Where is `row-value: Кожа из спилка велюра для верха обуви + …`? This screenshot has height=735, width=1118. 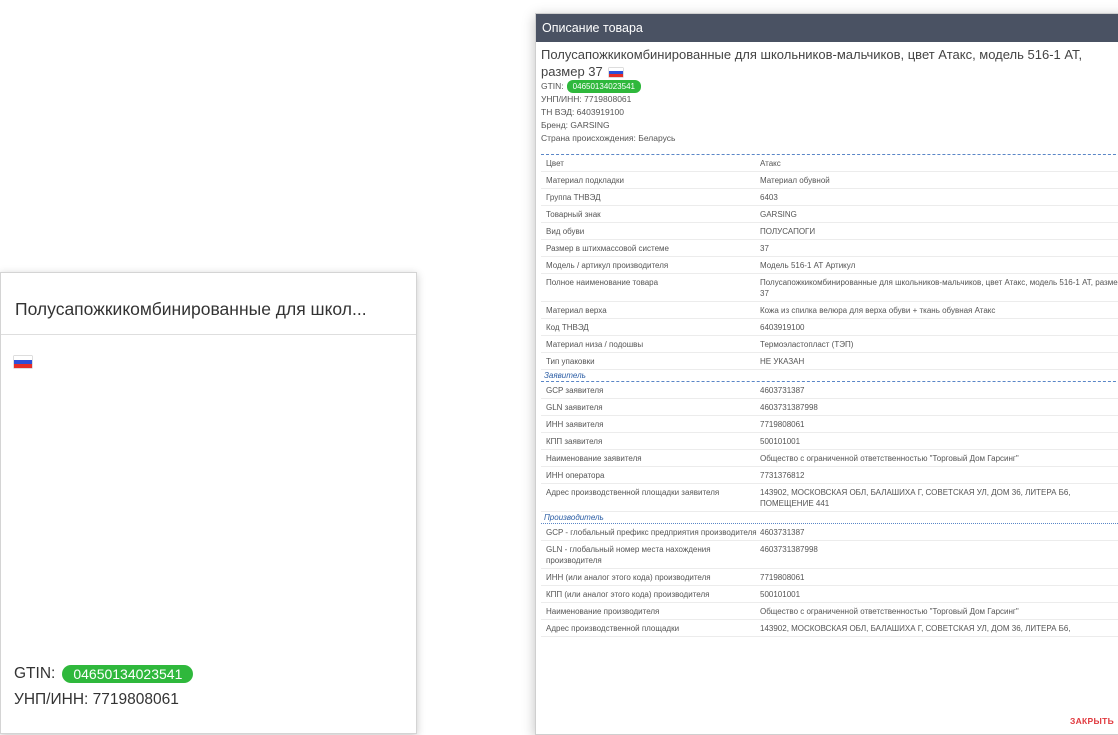
row-value: Кожа из спилка велюра для верха обуви + … is located at coordinates (878, 310).